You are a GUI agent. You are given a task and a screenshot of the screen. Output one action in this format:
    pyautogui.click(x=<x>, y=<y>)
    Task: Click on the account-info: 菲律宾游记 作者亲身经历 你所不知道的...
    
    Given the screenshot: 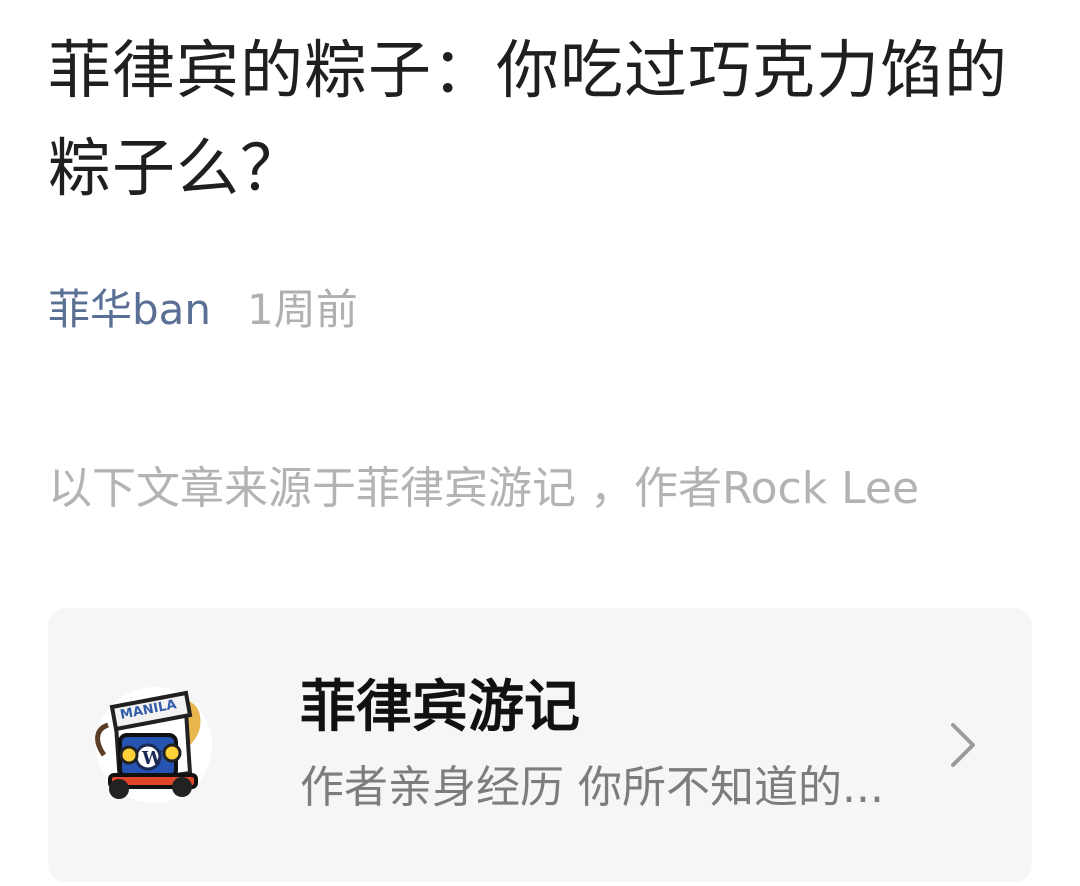 What is the action you would take?
    pyautogui.click(x=624, y=745)
    